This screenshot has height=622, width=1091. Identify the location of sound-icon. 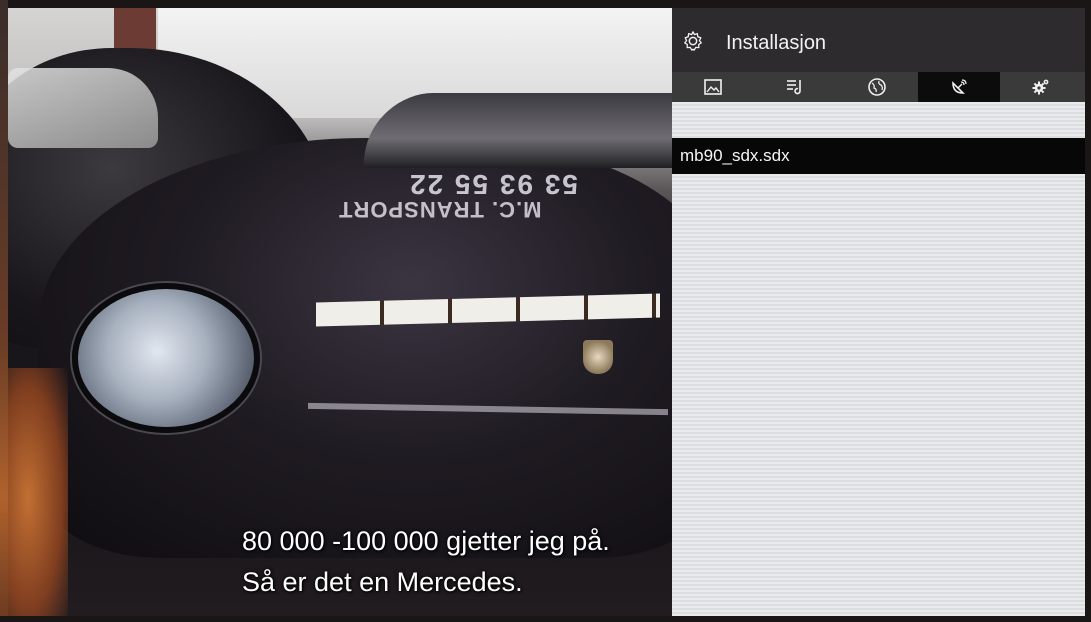
(794, 87).